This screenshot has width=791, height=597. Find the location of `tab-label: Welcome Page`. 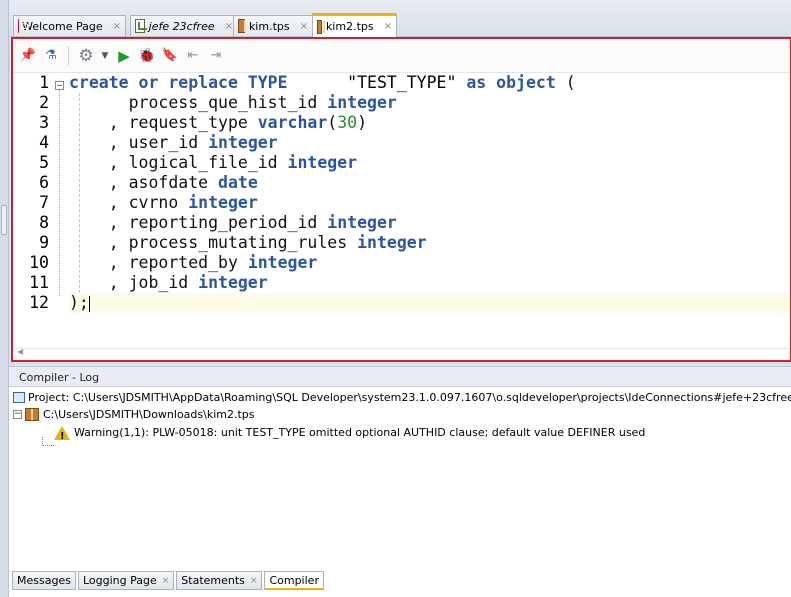

tab-label: Welcome Page is located at coordinates (62, 26).